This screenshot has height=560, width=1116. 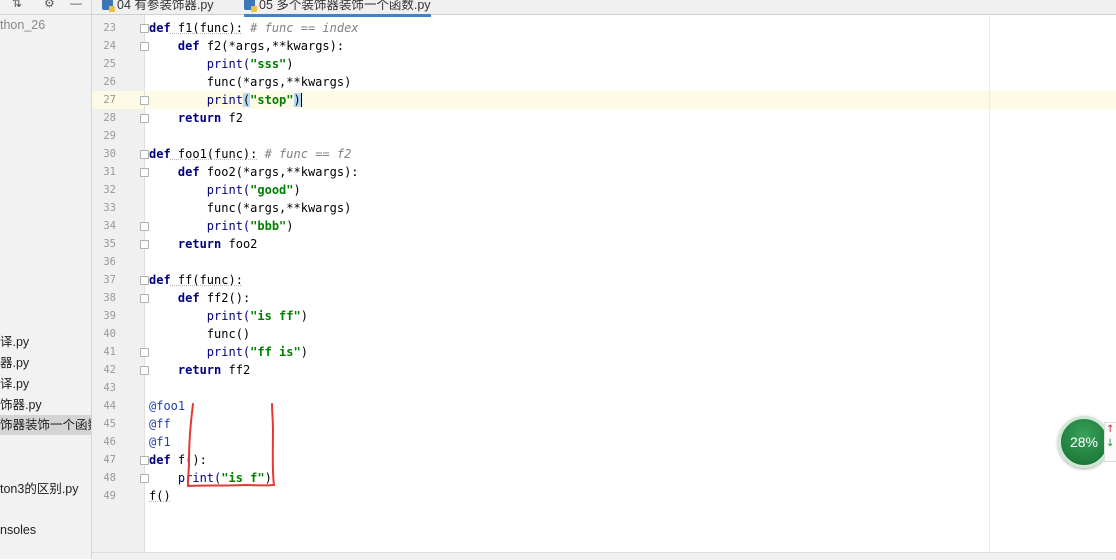 I want to click on network-speed-widget: ↑ ↓, so click(x=1110, y=442).